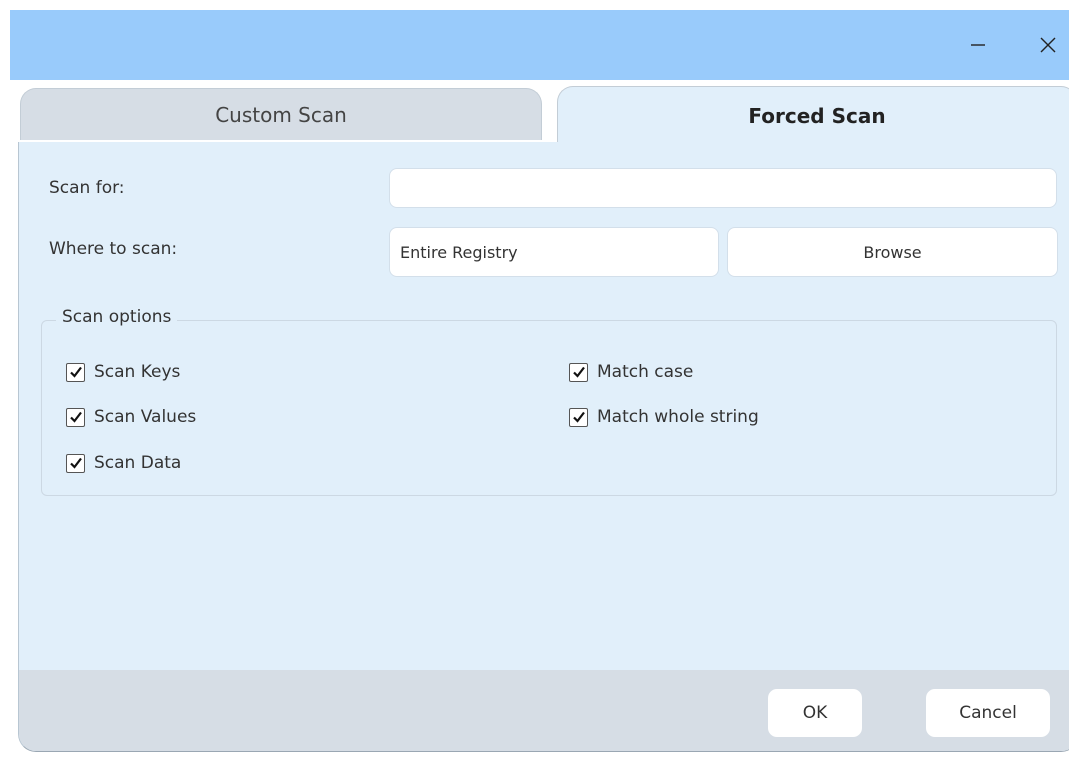  I want to click on minimize-button, so click(978, 45).